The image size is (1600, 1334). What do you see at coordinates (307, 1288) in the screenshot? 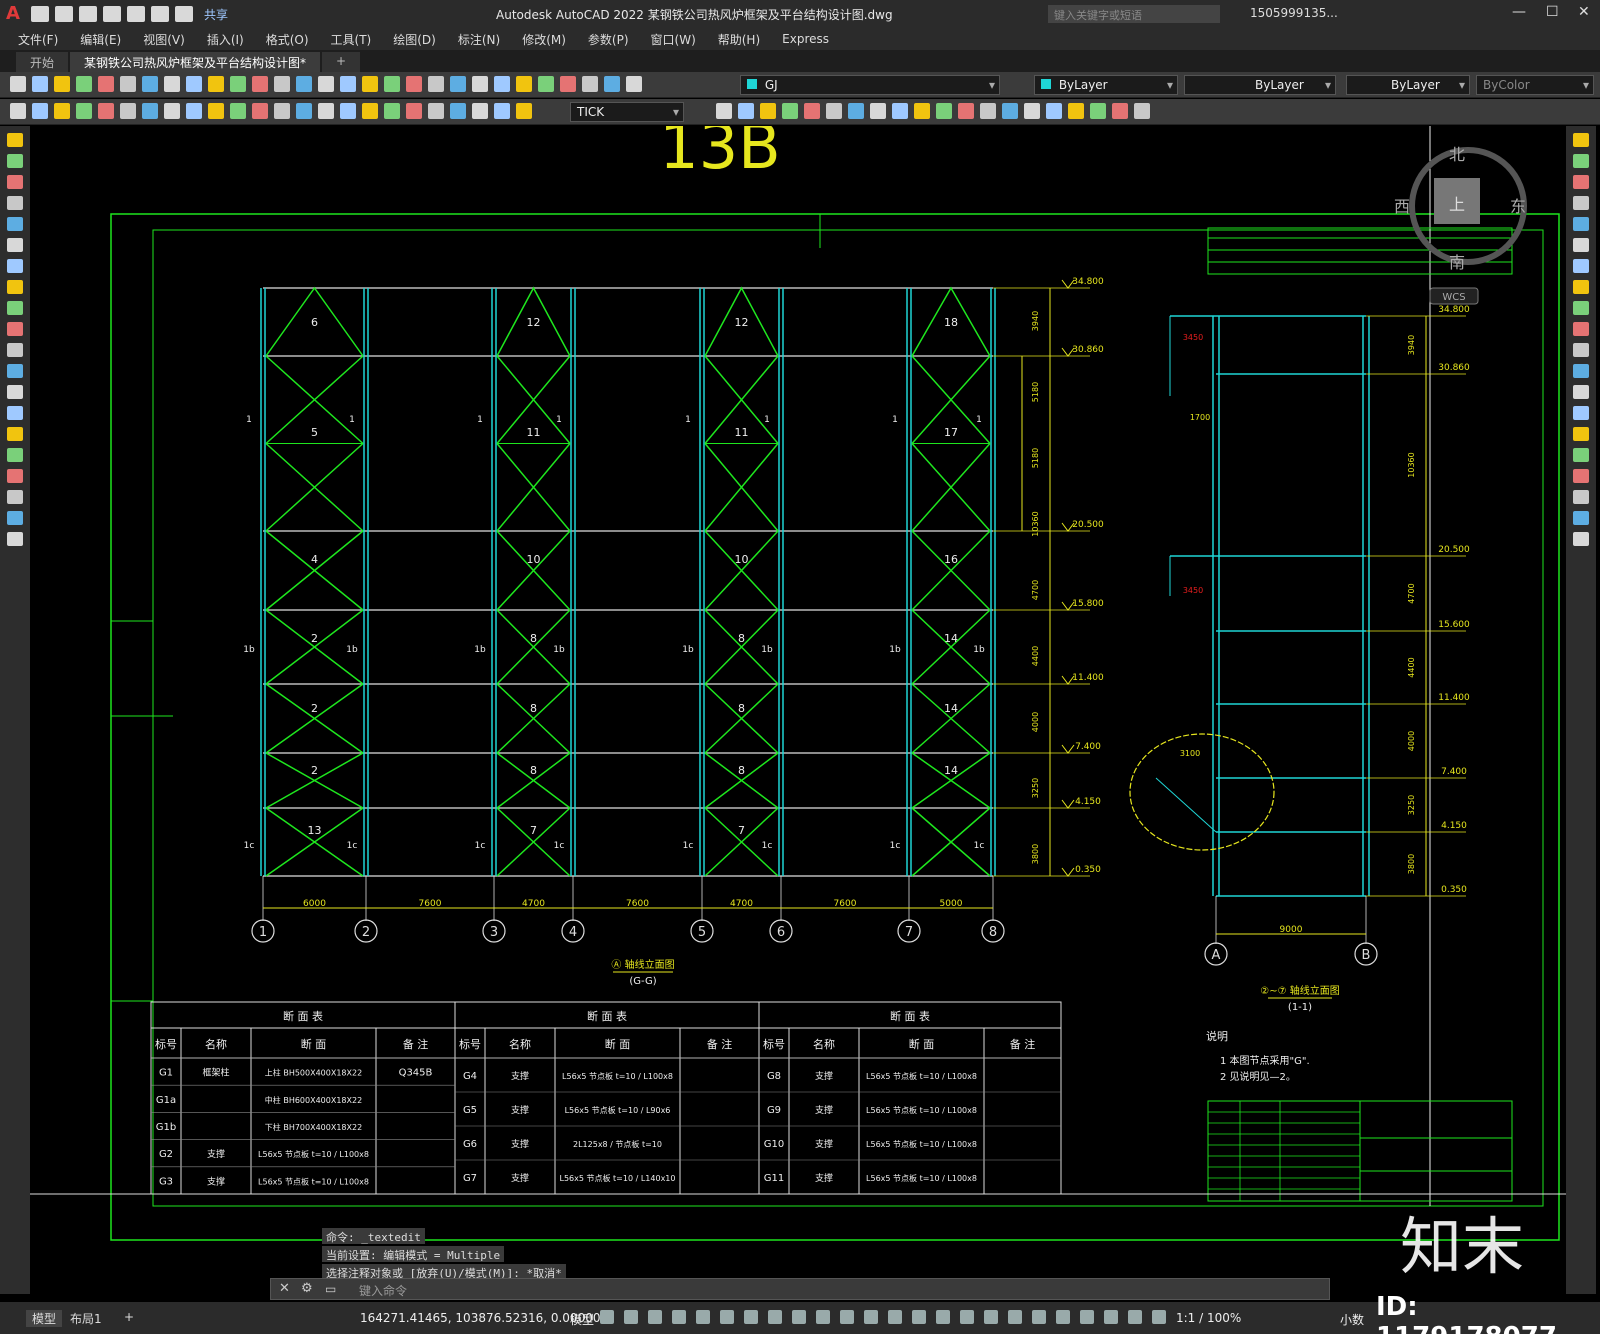
I see `customize-icon: ⚙` at bounding box center [307, 1288].